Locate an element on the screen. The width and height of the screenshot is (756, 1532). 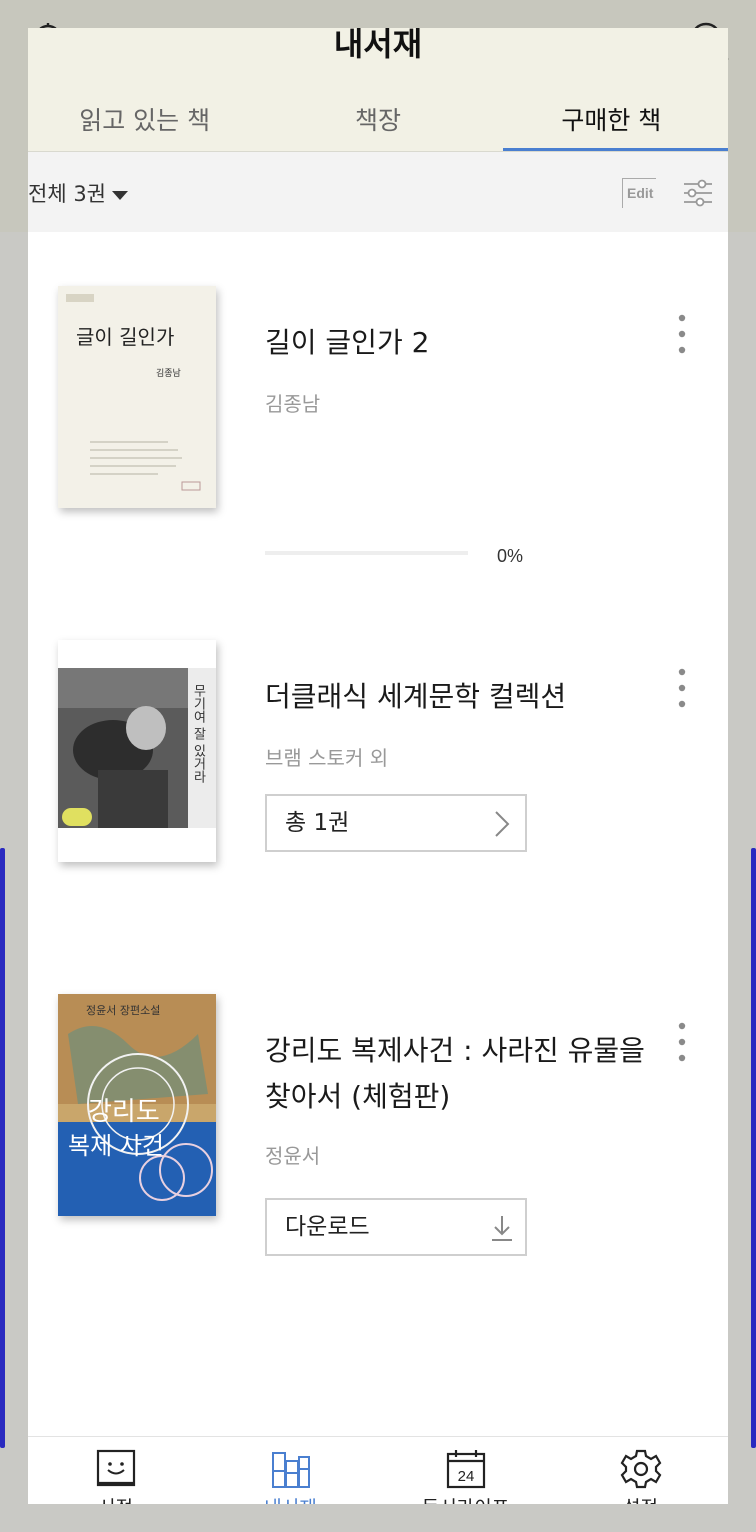
nav-settings: 설정 is located at coordinates (640, 1470).